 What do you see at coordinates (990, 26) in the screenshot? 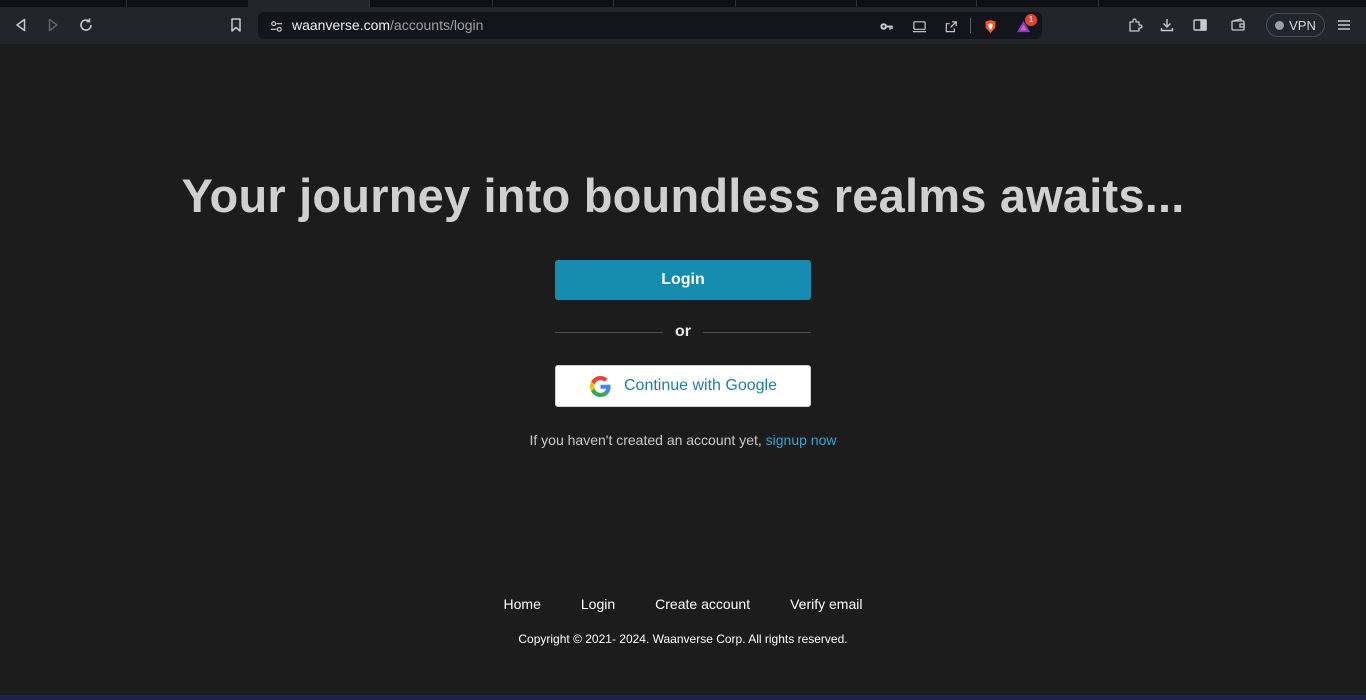
I see `brave-shields-icon` at bounding box center [990, 26].